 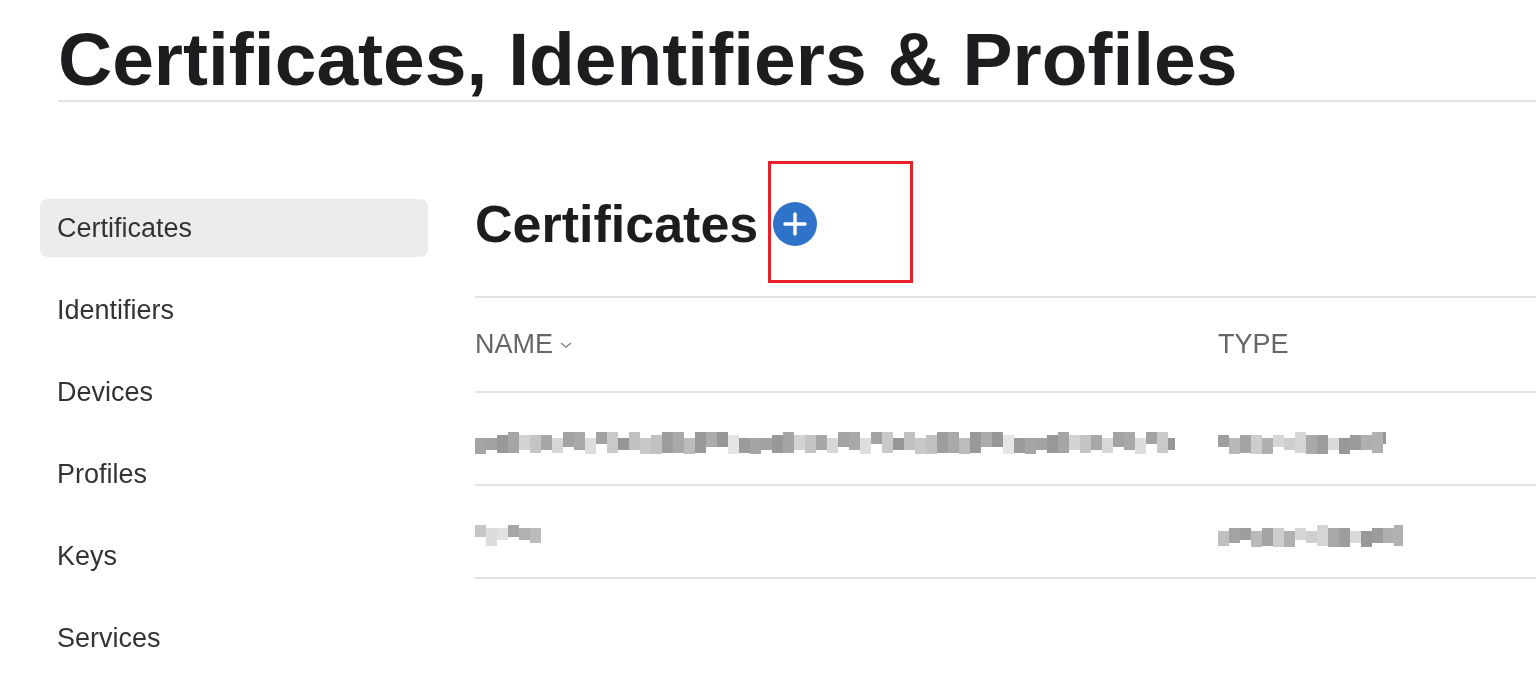 What do you see at coordinates (234, 228) in the screenshot?
I see `sidebar-item: Certificates` at bounding box center [234, 228].